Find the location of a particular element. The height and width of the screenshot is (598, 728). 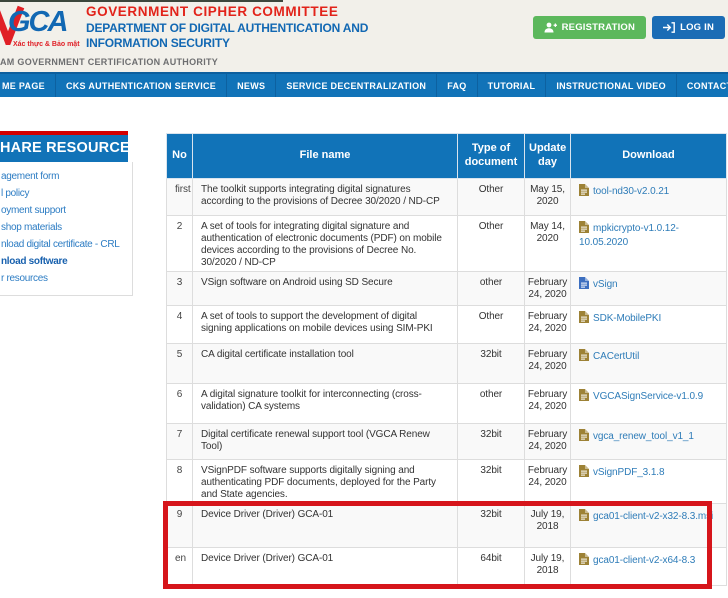

column-header-type-of-document: Type of document is located at coordinates (491, 156).